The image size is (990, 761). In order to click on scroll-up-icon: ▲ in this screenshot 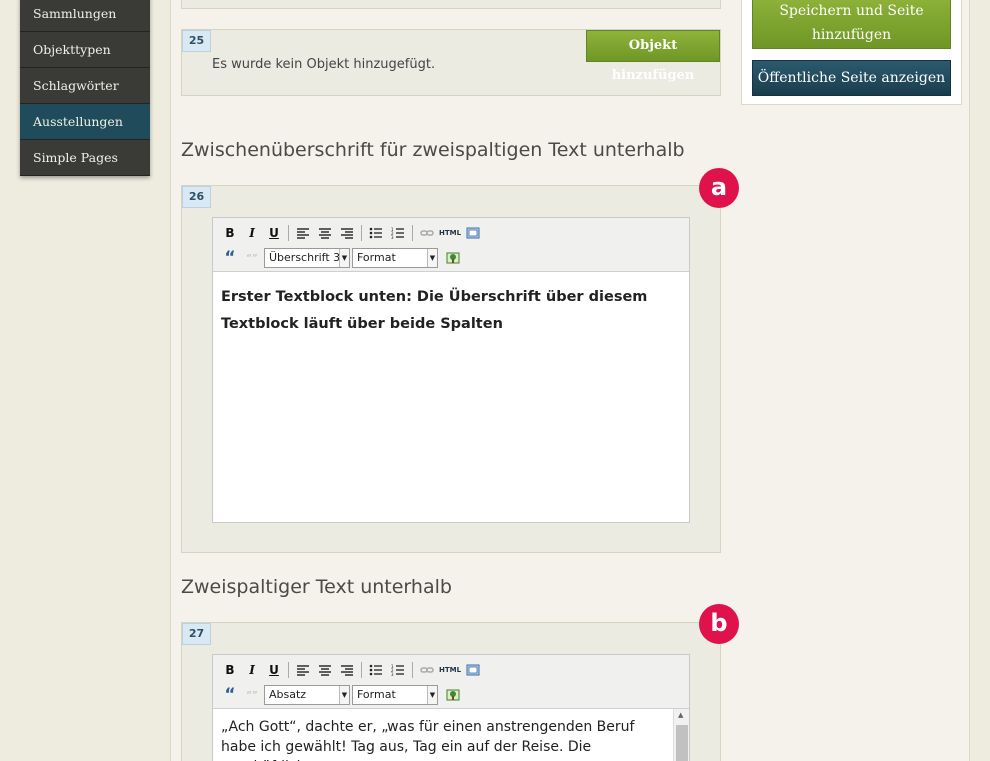, I will do `click(680, 715)`.